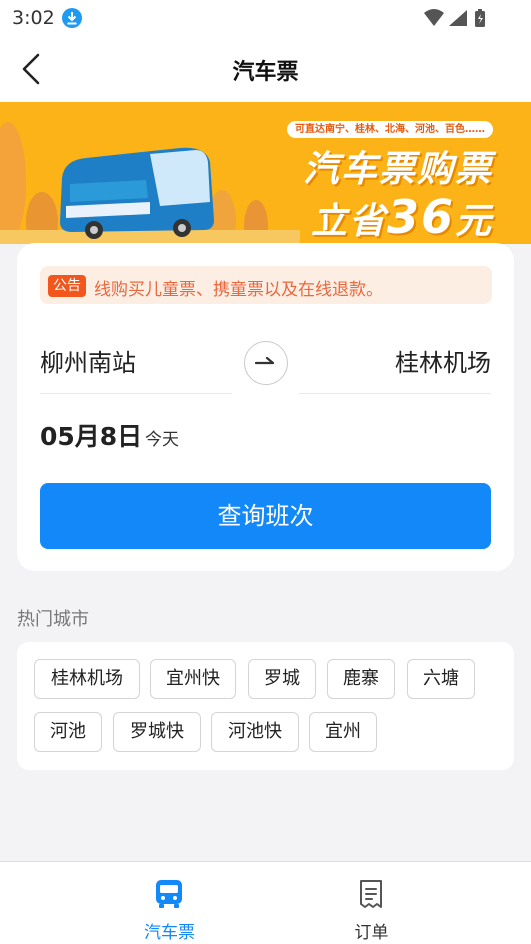  Describe the element at coordinates (441, 679) in the screenshot. I see `hot-city-chip: 六塘` at that location.